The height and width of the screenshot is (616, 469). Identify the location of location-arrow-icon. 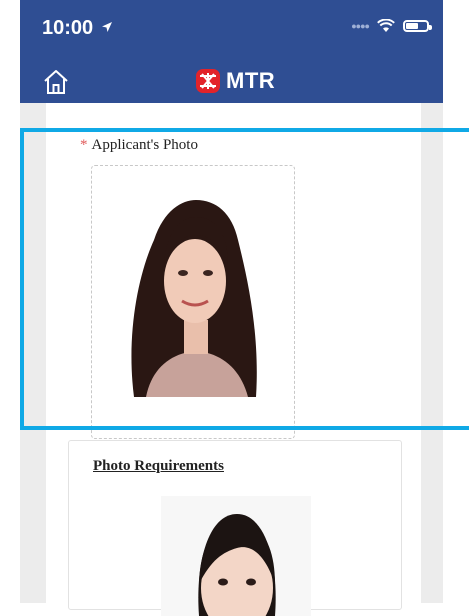
(106, 27).